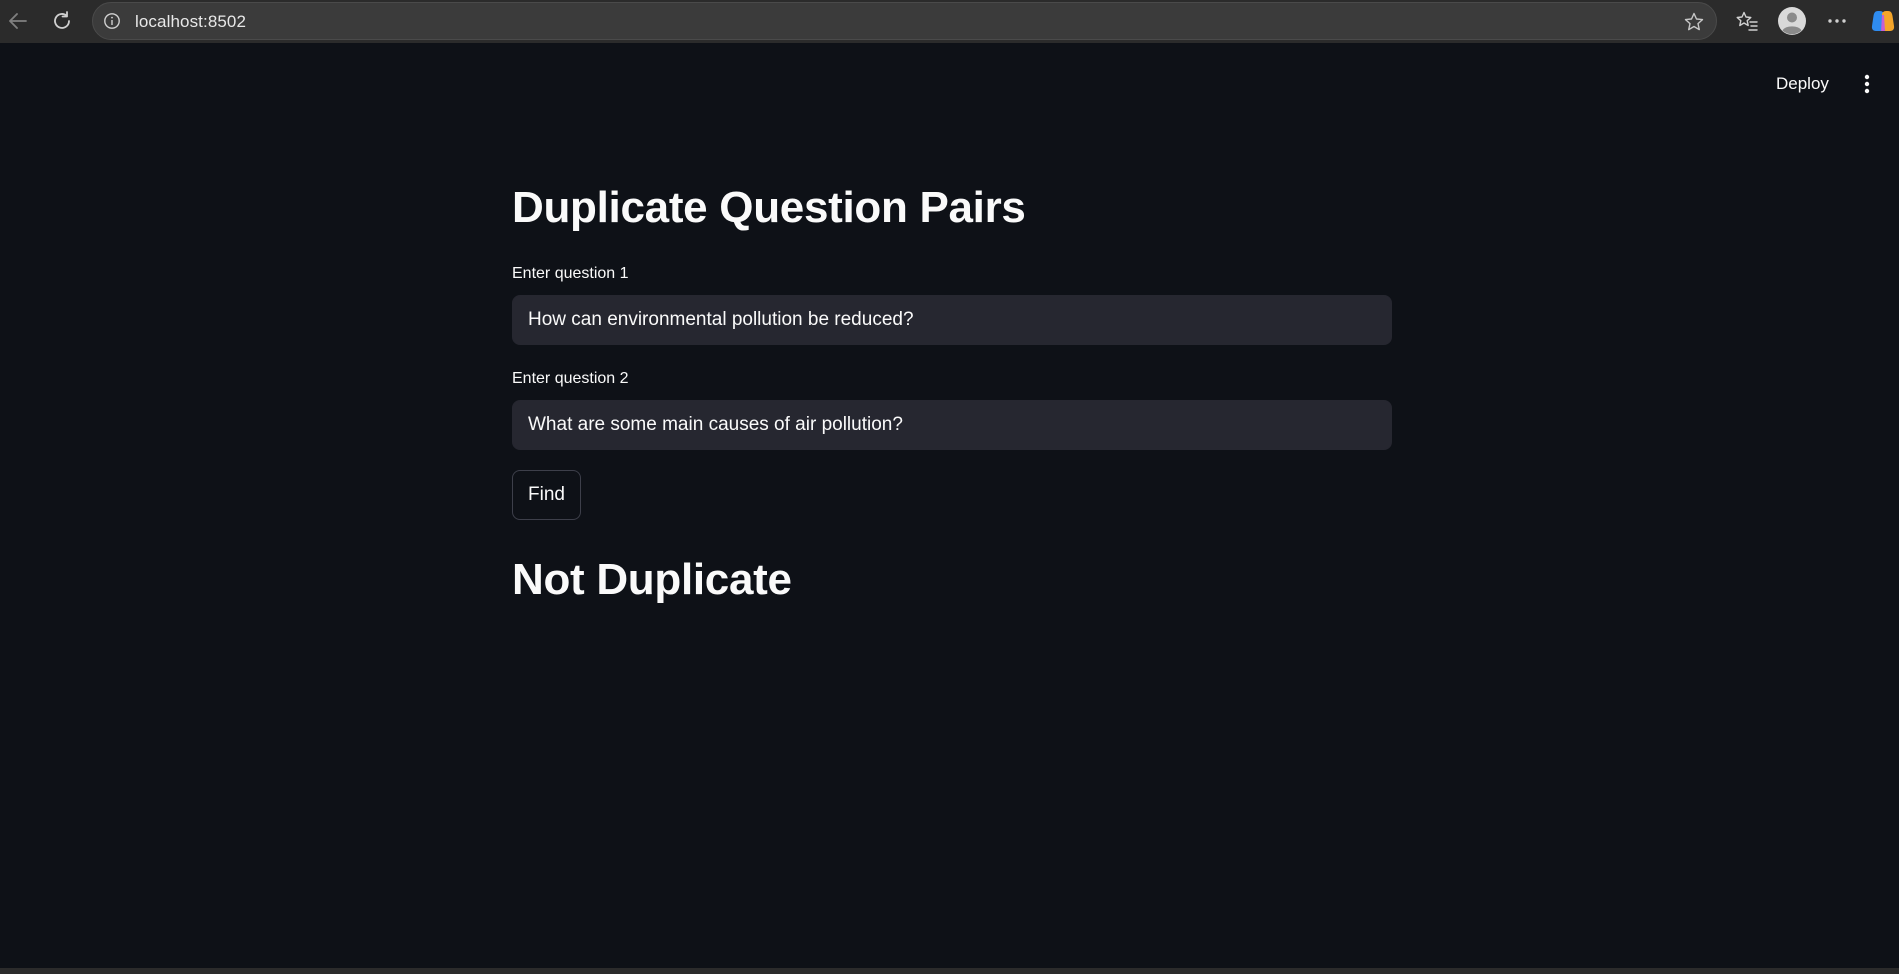 This screenshot has width=1899, height=974. I want to click on question1-label: Enter question 1, so click(570, 273).